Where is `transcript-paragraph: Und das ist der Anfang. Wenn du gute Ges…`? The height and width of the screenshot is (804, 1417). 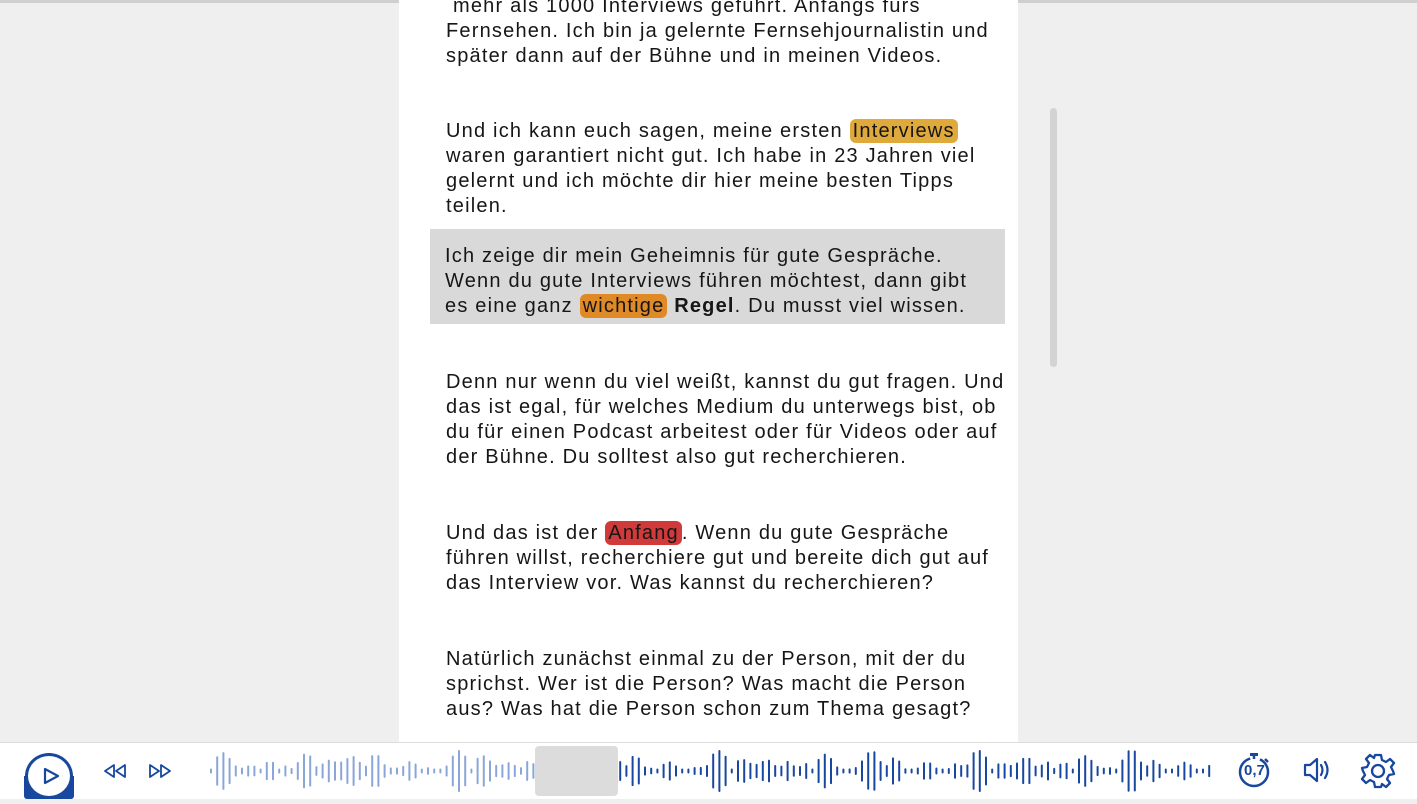
transcript-paragraph: Und das ist der Anfang. Wenn du gute Ges… is located at coordinates (726, 558).